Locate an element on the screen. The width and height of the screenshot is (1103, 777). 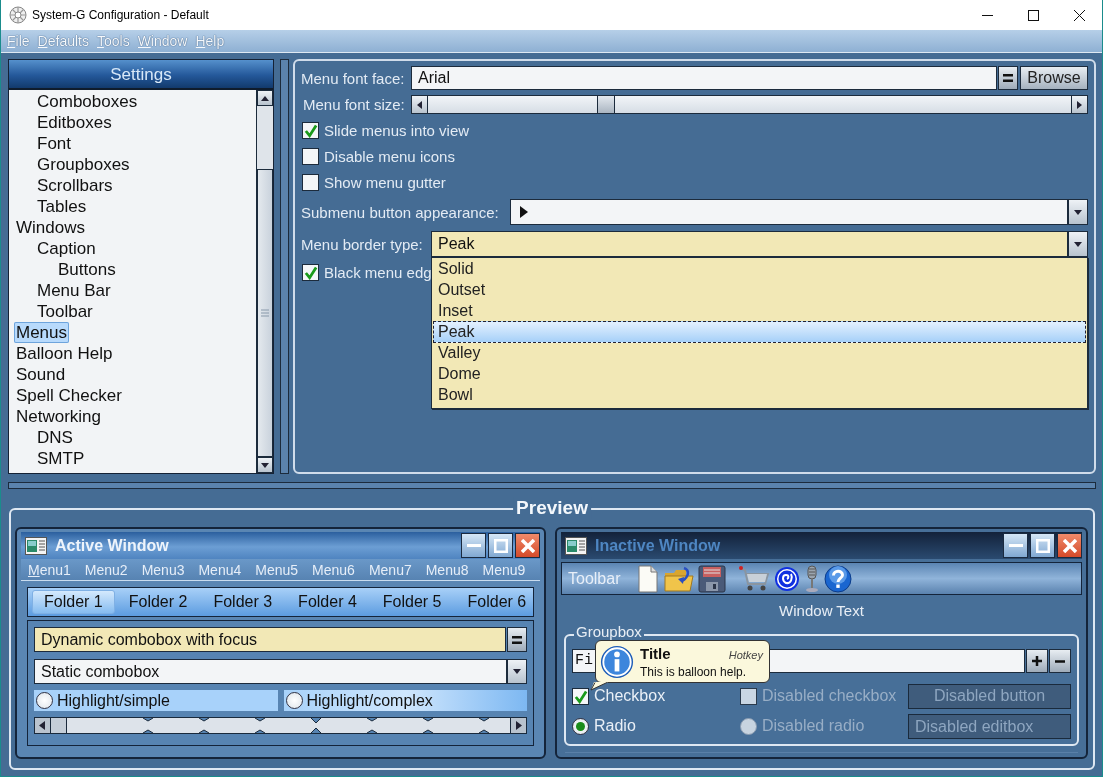
browse-button: Browse is located at coordinates (1054, 78).